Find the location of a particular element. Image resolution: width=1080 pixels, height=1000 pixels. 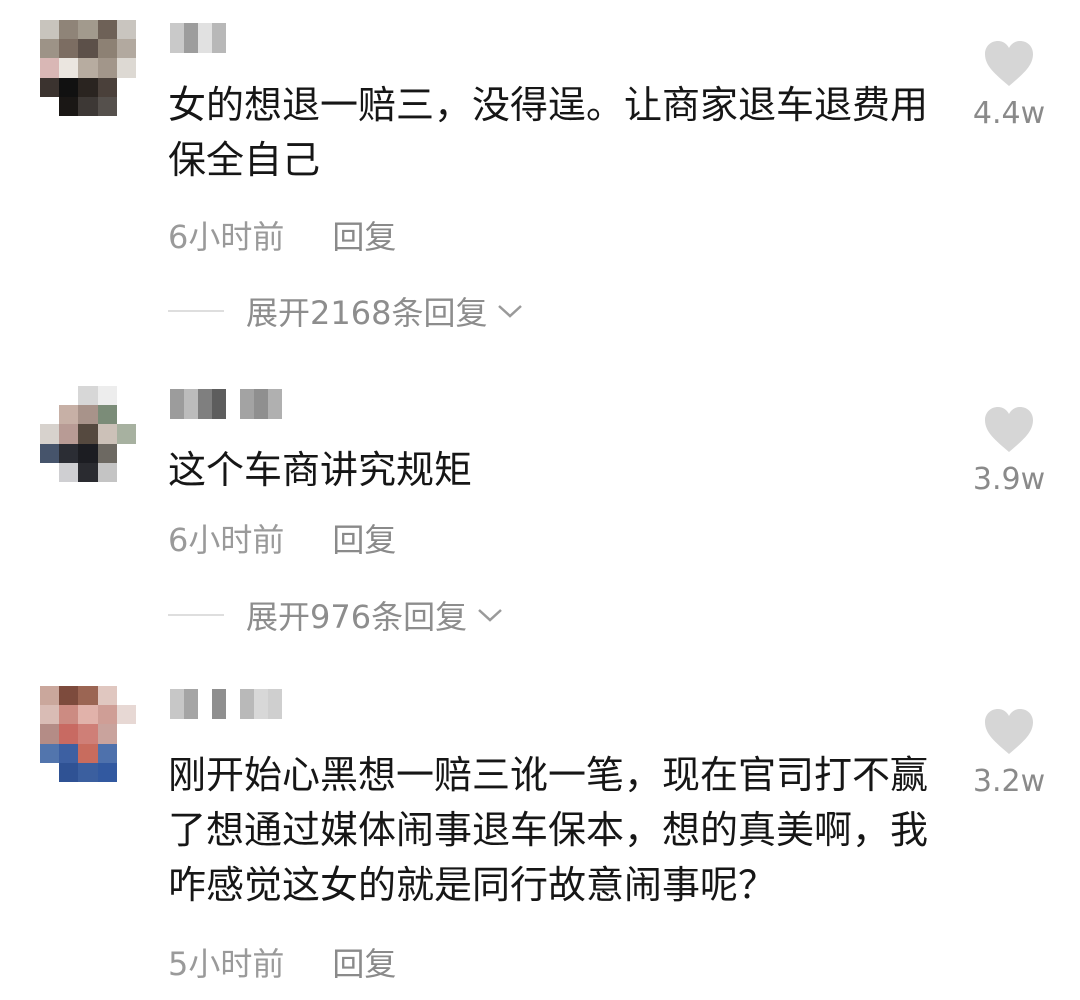

like-count: 3.2w is located at coordinates (1009, 781).